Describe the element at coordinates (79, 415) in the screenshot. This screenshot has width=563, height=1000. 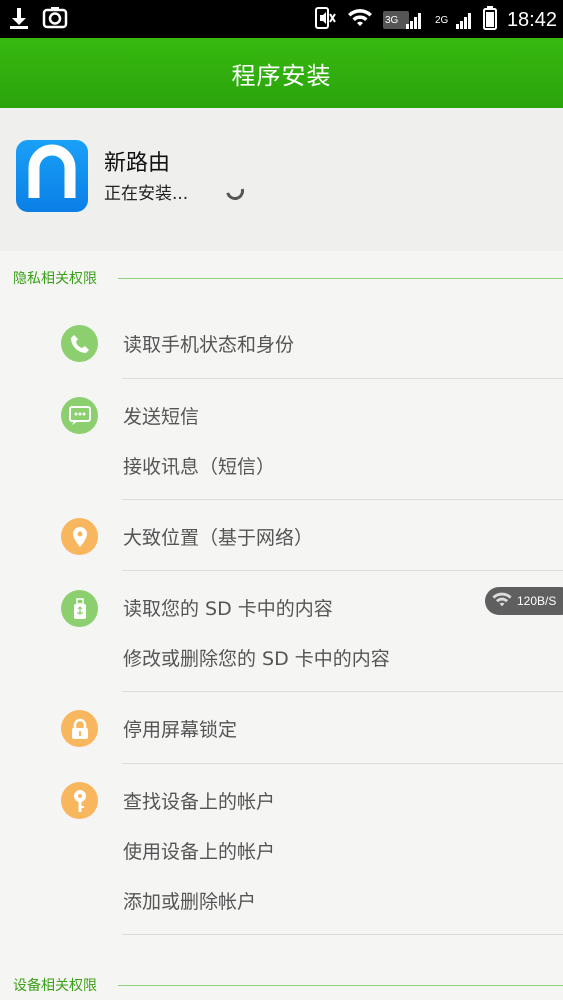
I see `message-icon` at that location.